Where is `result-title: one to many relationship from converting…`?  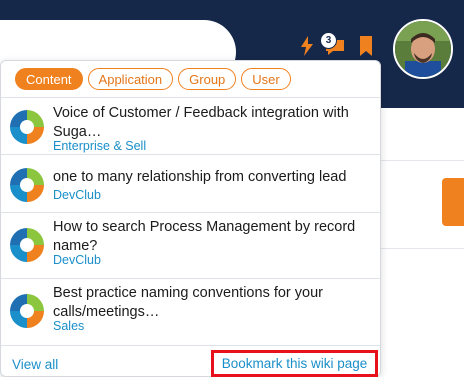 result-title: one to many relationship from converting… is located at coordinates (211, 177).